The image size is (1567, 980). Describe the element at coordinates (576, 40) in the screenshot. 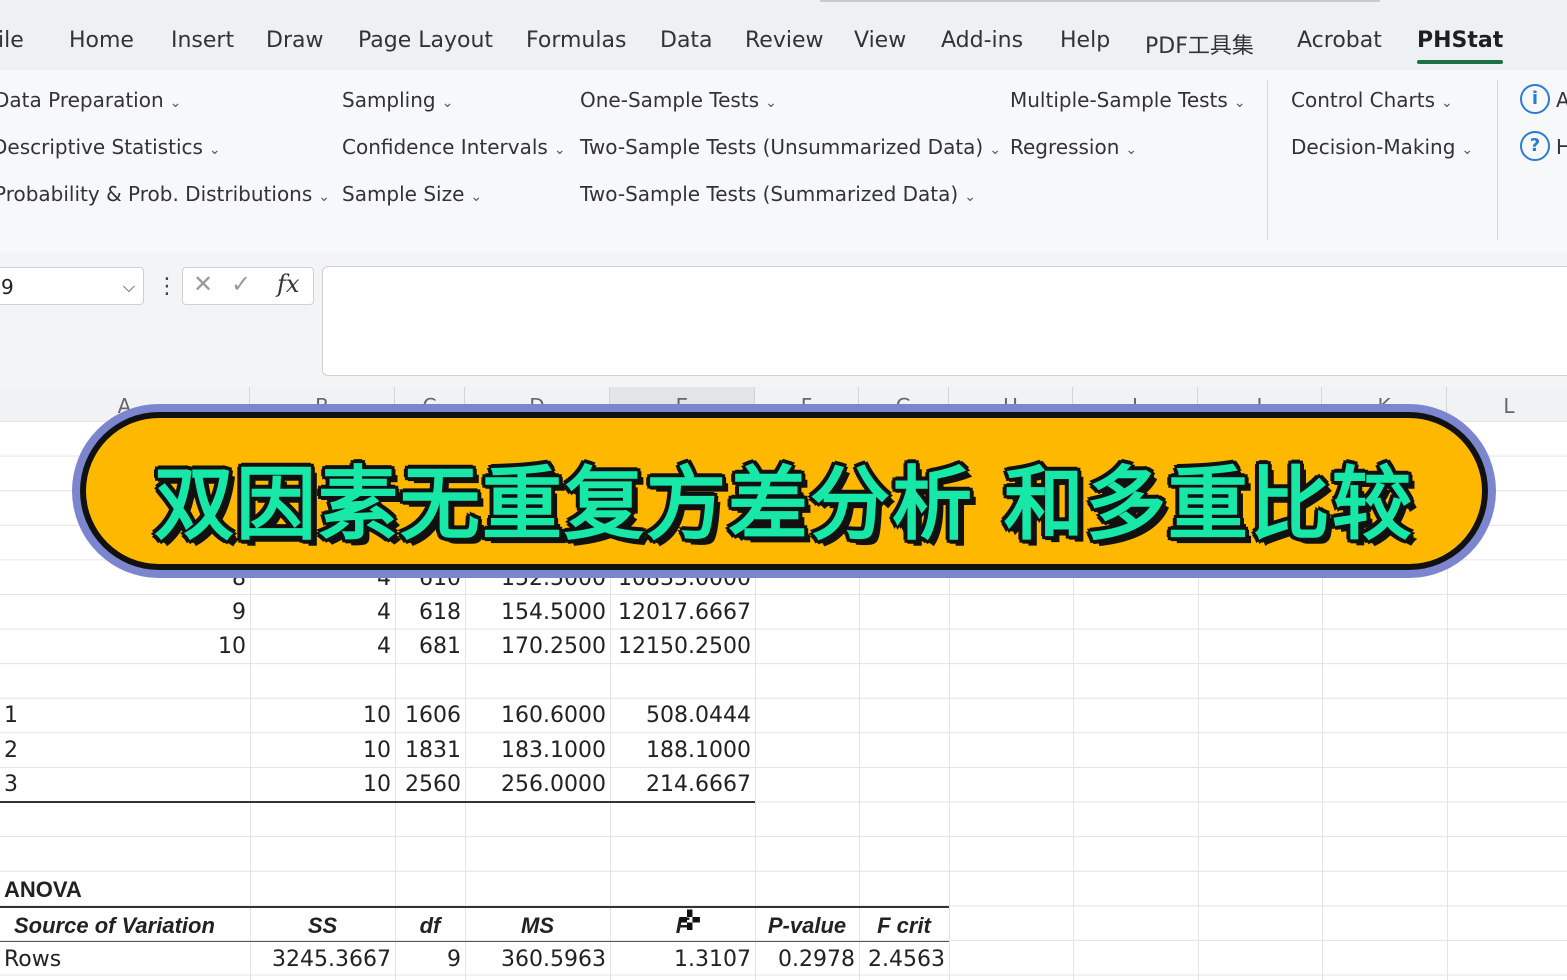

I see `tab-formulas: Formulas` at that location.